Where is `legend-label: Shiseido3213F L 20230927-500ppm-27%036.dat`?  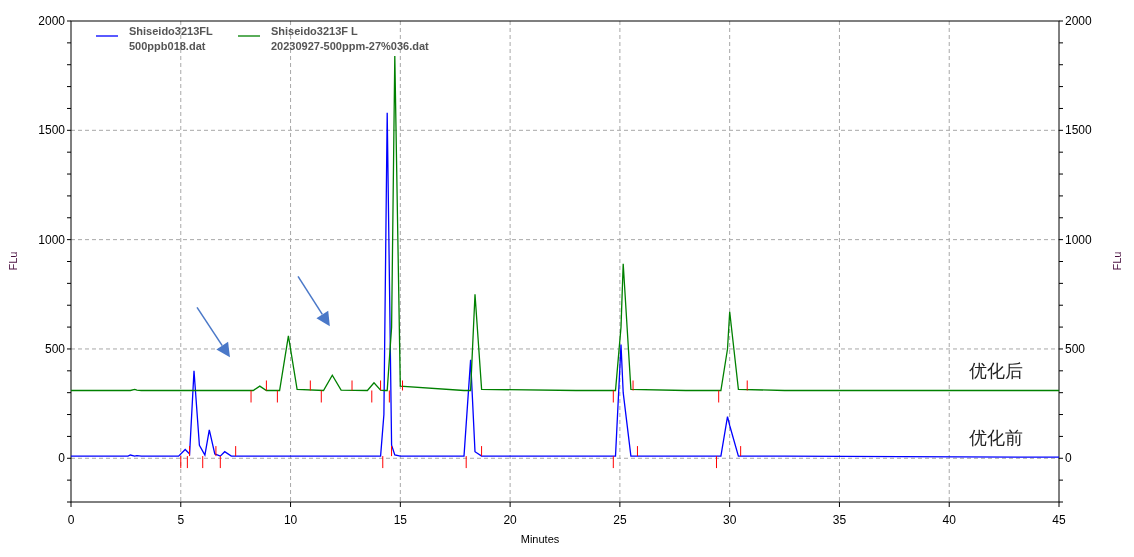
legend-label: Shiseido3213F L 20230927-500ppm-27%036.dat is located at coordinates (350, 38).